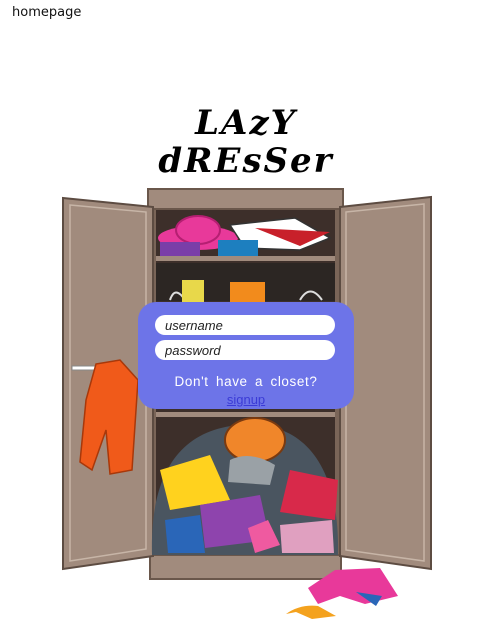 Image resolution: width=492 pixels, height=643 pixels. Describe the element at coordinates (246, 381) in the screenshot. I see `no-closet-prompt: Don't have a closet?` at that location.